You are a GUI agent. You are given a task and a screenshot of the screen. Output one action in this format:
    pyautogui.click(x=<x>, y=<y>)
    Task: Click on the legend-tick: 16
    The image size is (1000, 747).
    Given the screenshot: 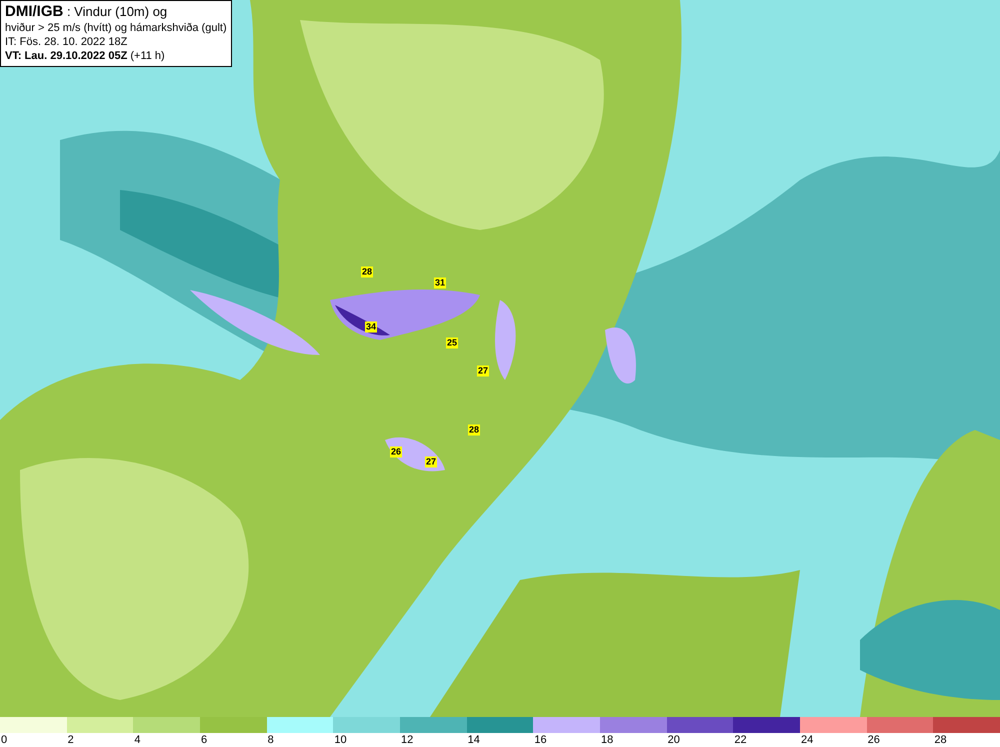 What is the action you would take?
    pyautogui.click(x=540, y=740)
    